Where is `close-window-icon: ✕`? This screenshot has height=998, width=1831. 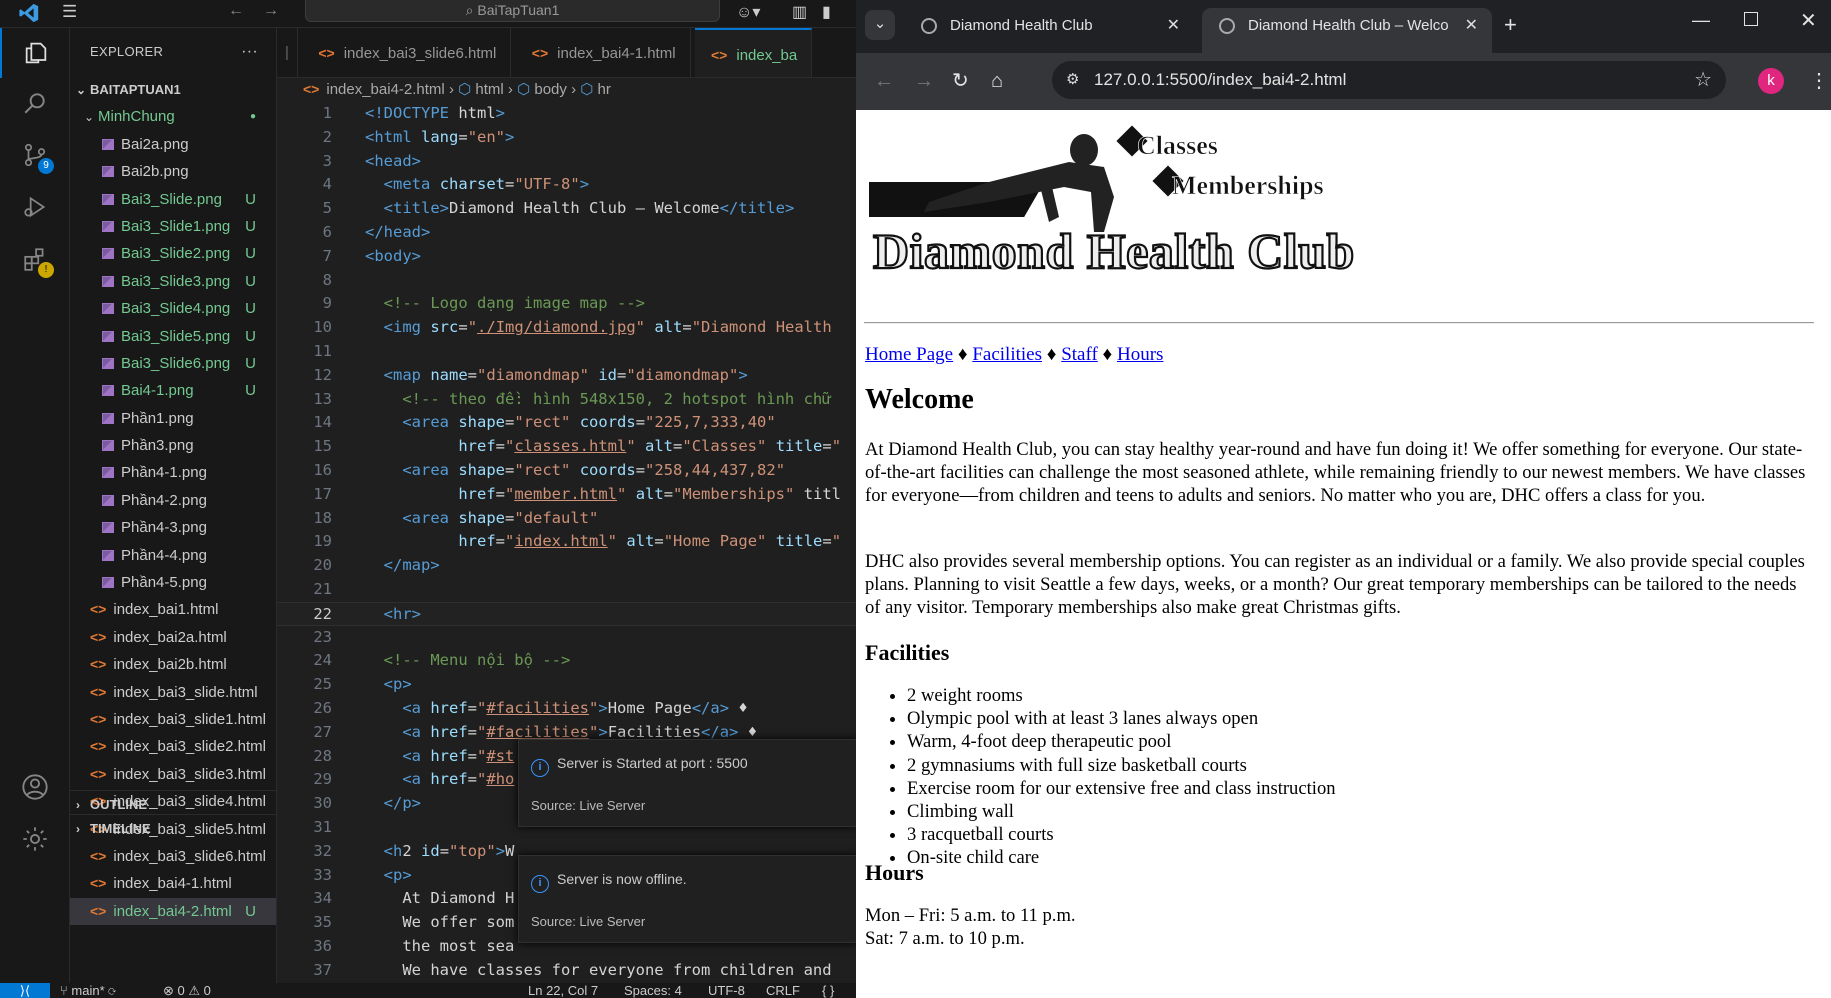 close-window-icon: ✕ is located at coordinates (1808, 20).